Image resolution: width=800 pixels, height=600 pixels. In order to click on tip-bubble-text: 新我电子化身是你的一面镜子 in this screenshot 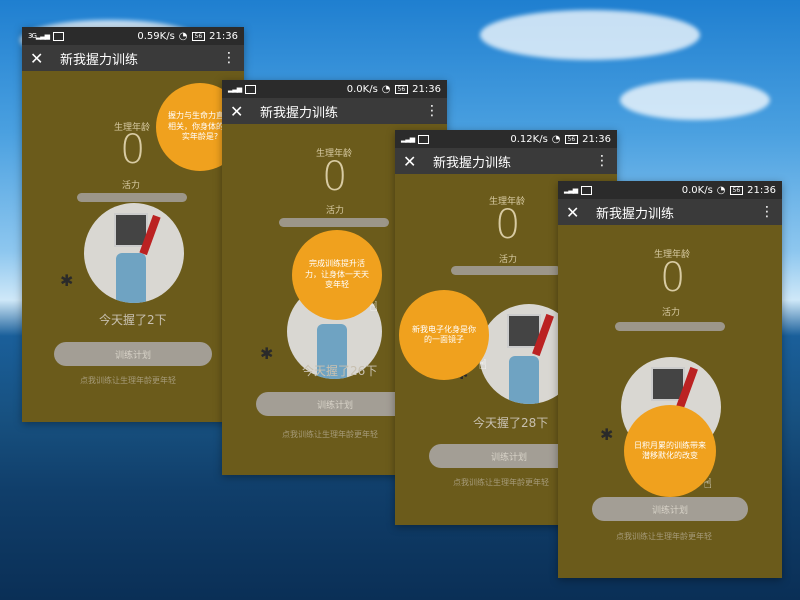, I will do `click(444, 334)`.